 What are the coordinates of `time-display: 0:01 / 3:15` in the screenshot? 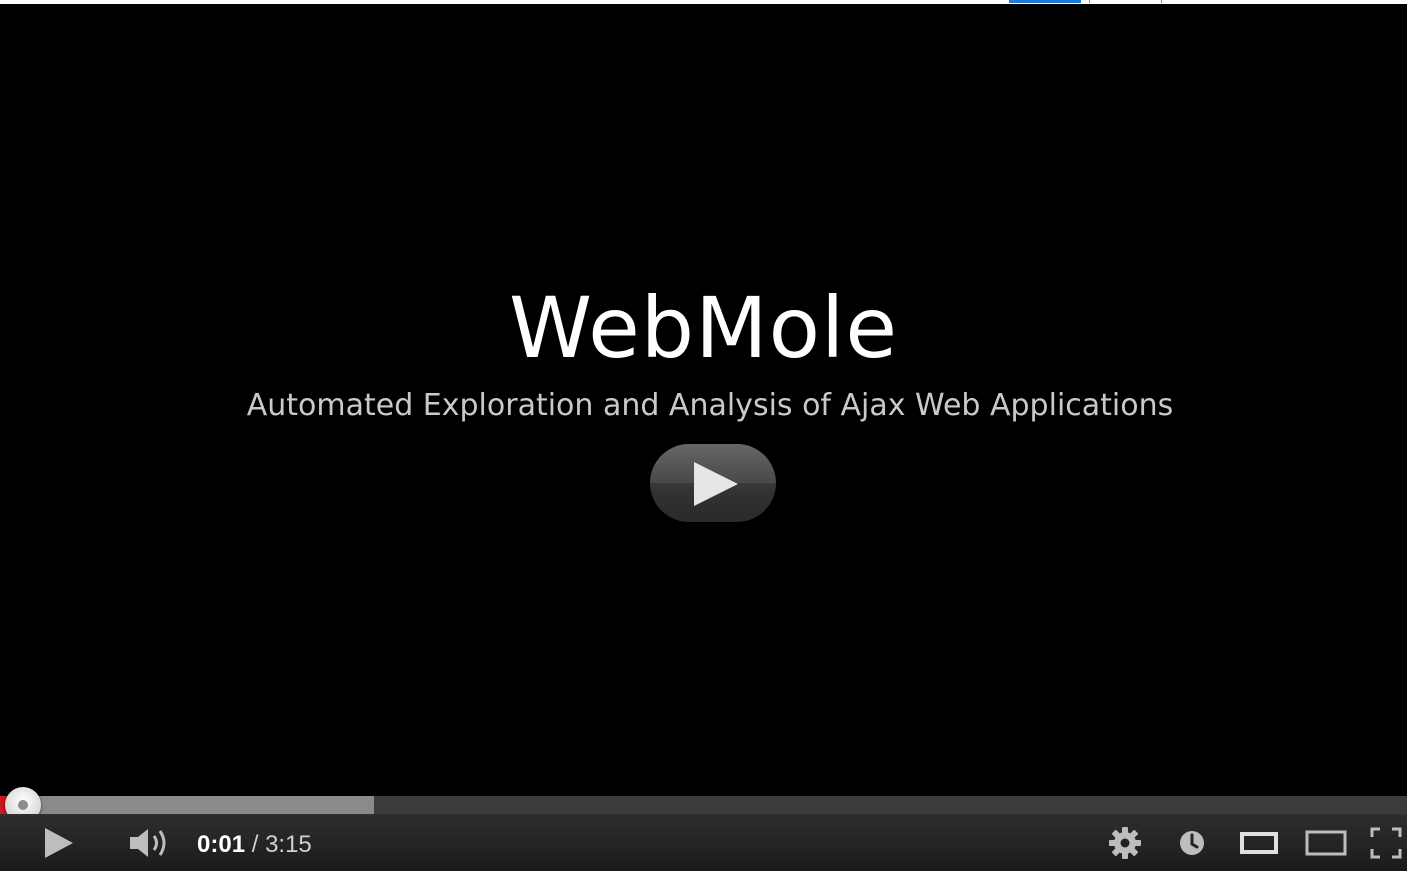 It's located at (254, 845).